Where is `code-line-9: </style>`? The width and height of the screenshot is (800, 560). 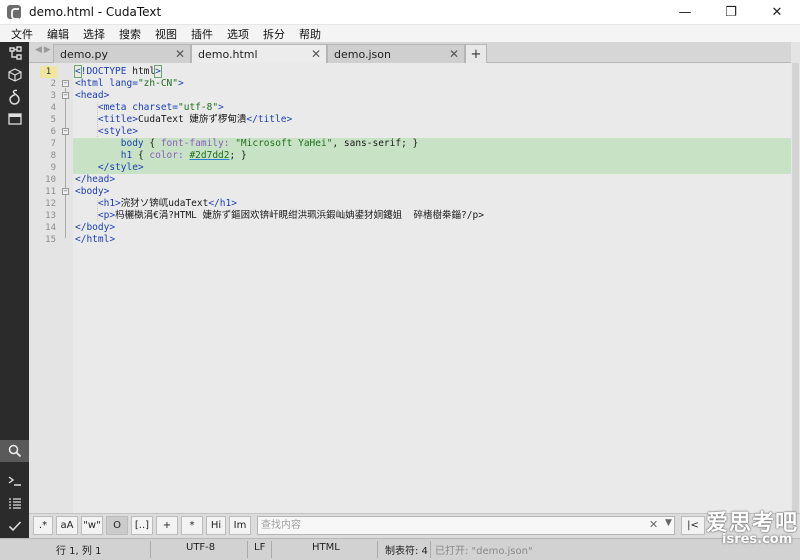 code-line-9: </style> is located at coordinates (432, 168).